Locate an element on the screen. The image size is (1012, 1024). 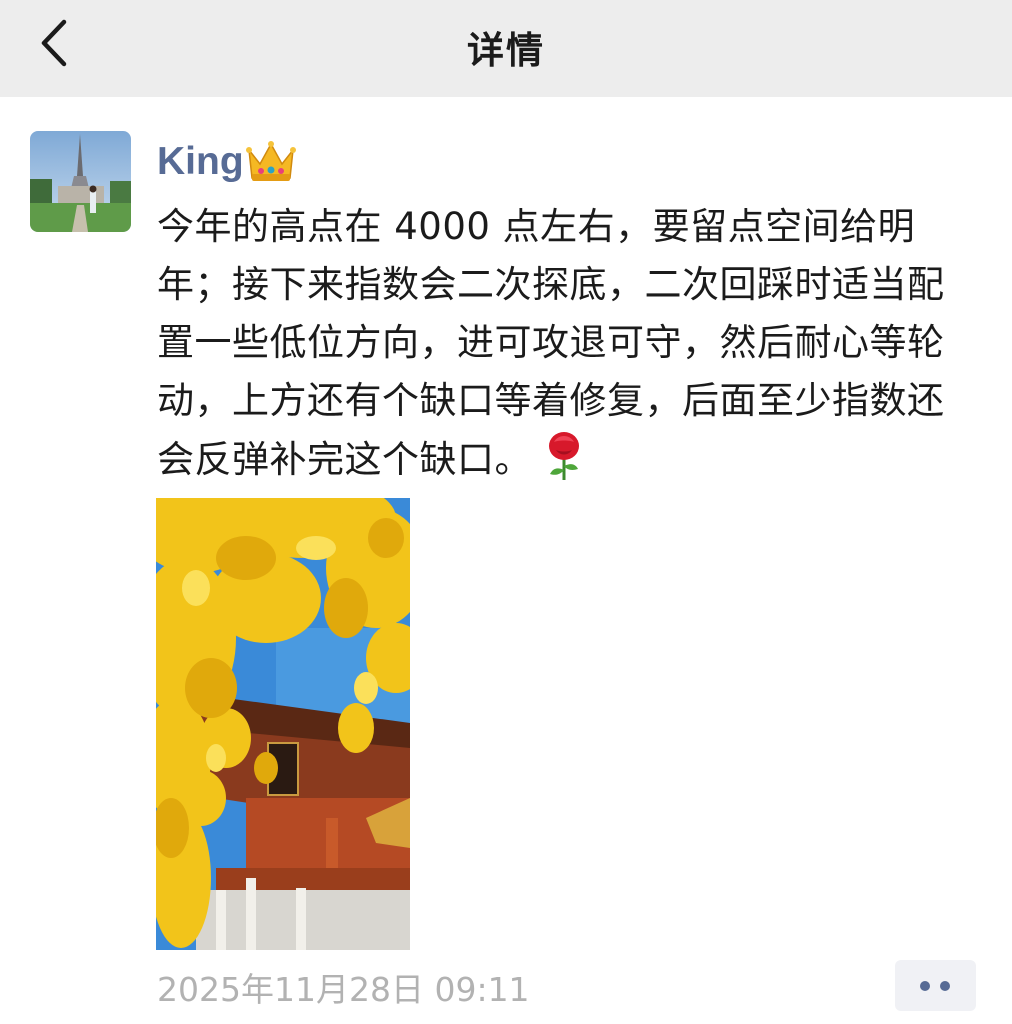
nav-header: 详情 is located at coordinates (506, 48).